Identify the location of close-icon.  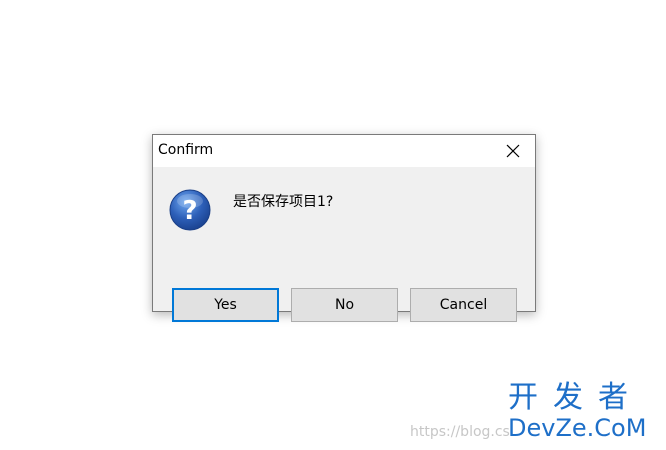
(513, 151).